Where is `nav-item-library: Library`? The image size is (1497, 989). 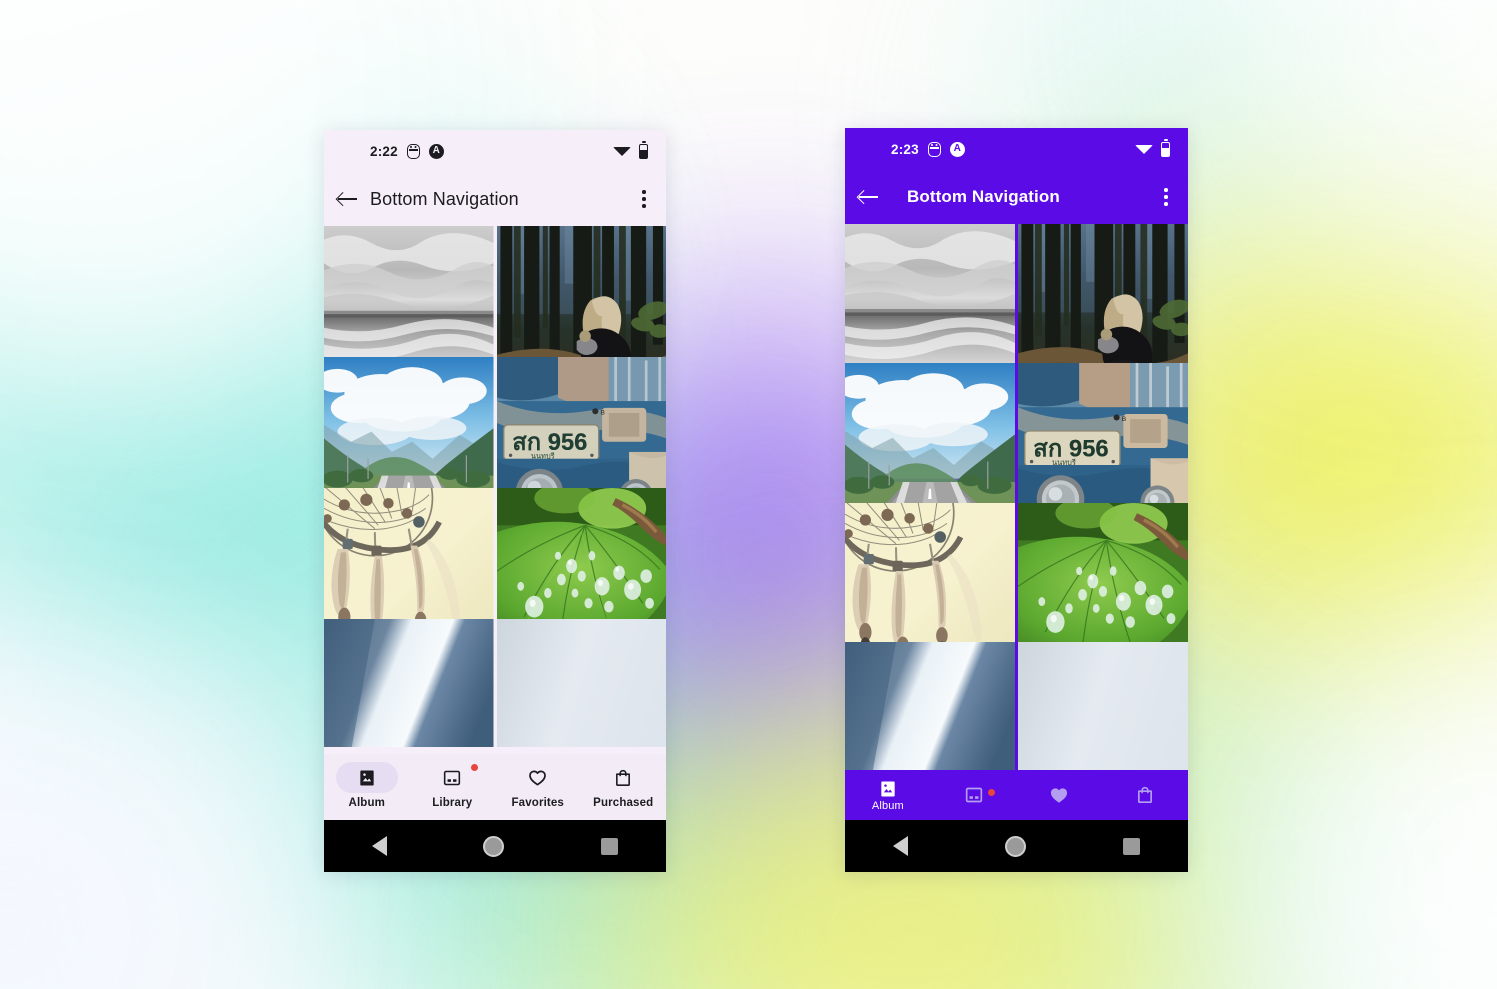 nav-item-library: Library is located at coordinates (453, 785).